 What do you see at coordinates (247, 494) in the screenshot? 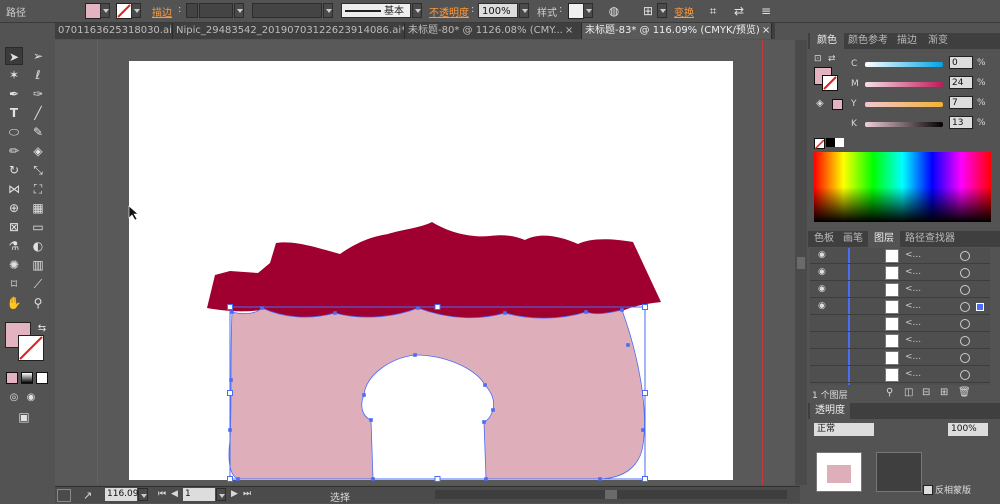
I see `last-artboard-icon: ⏭` at bounding box center [247, 494].